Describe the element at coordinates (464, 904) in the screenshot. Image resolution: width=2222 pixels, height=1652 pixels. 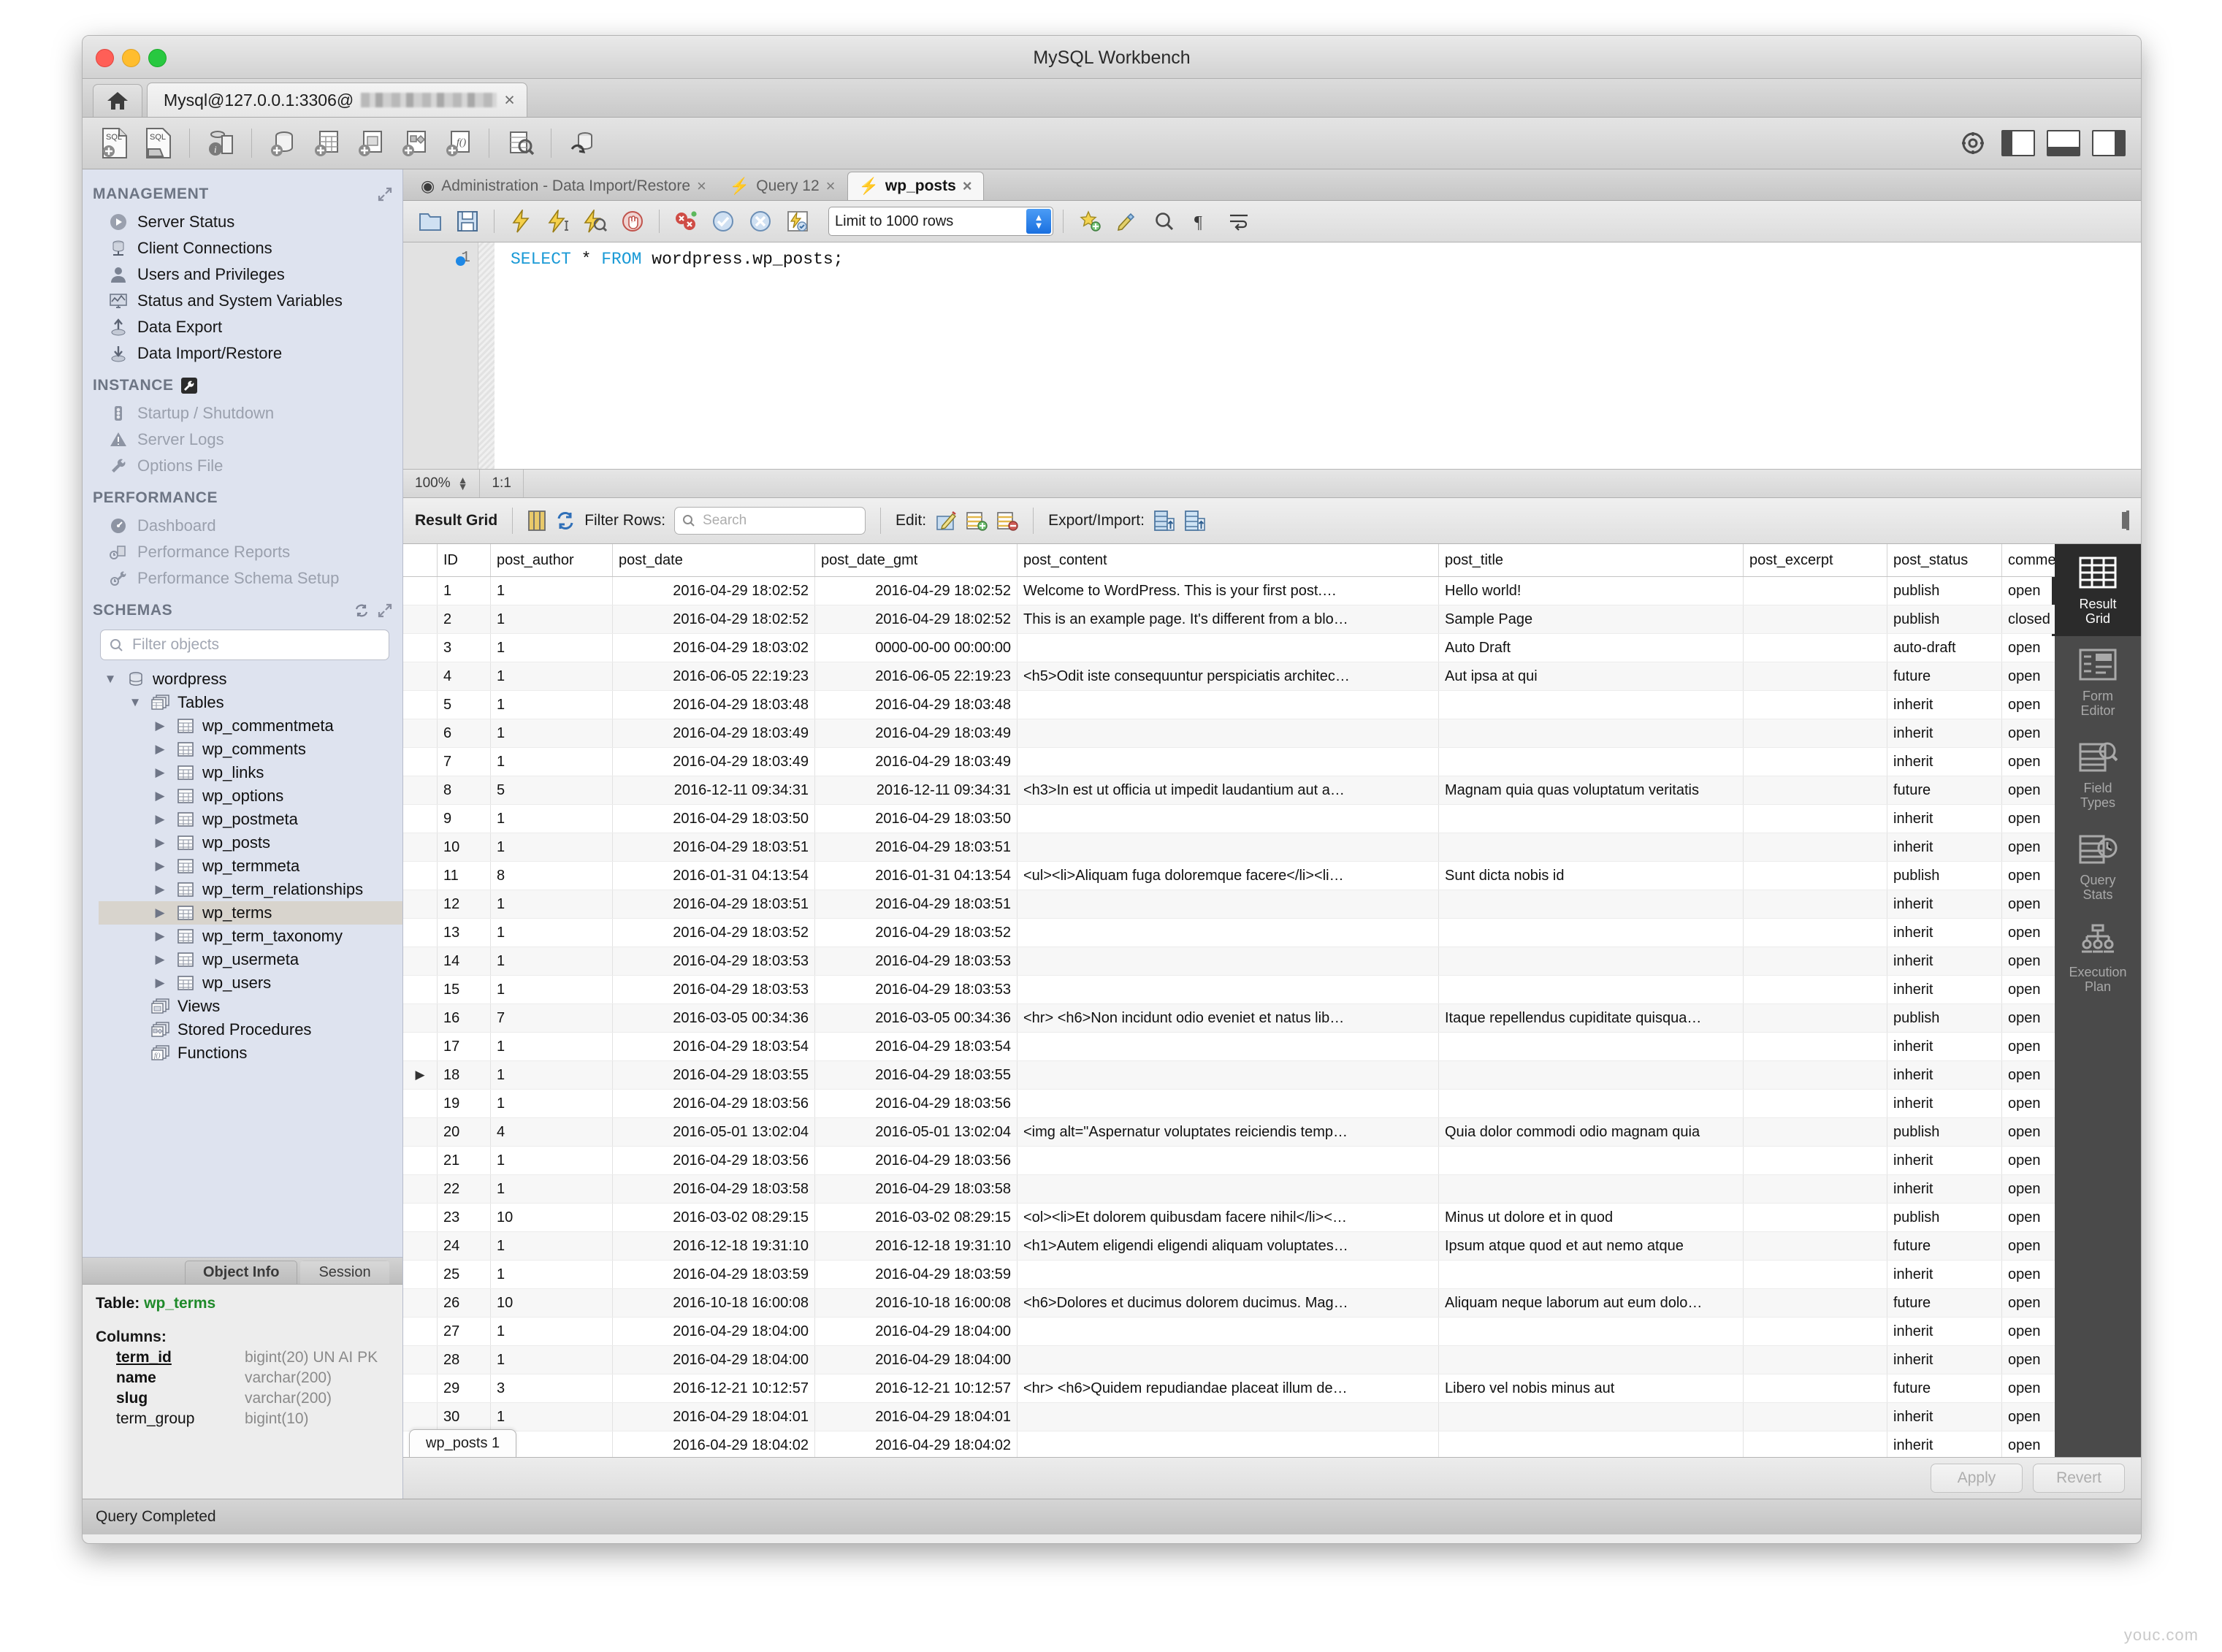
I see `cell-id: 12` at that location.